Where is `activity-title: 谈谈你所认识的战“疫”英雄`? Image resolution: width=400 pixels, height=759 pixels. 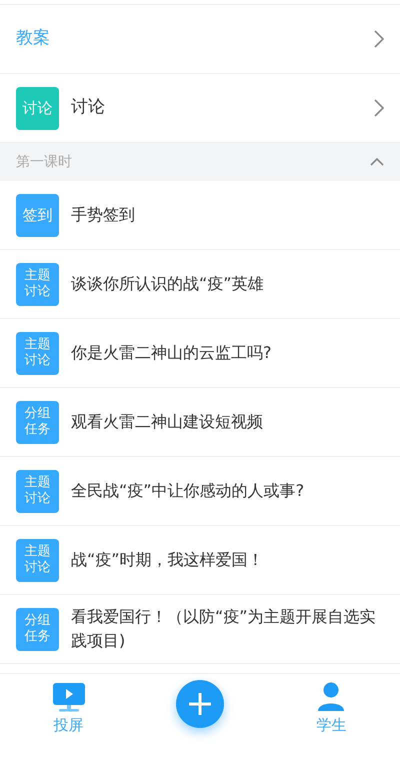
activity-title: 谈谈你所认识的战“疫”英雄 is located at coordinates (223, 284).